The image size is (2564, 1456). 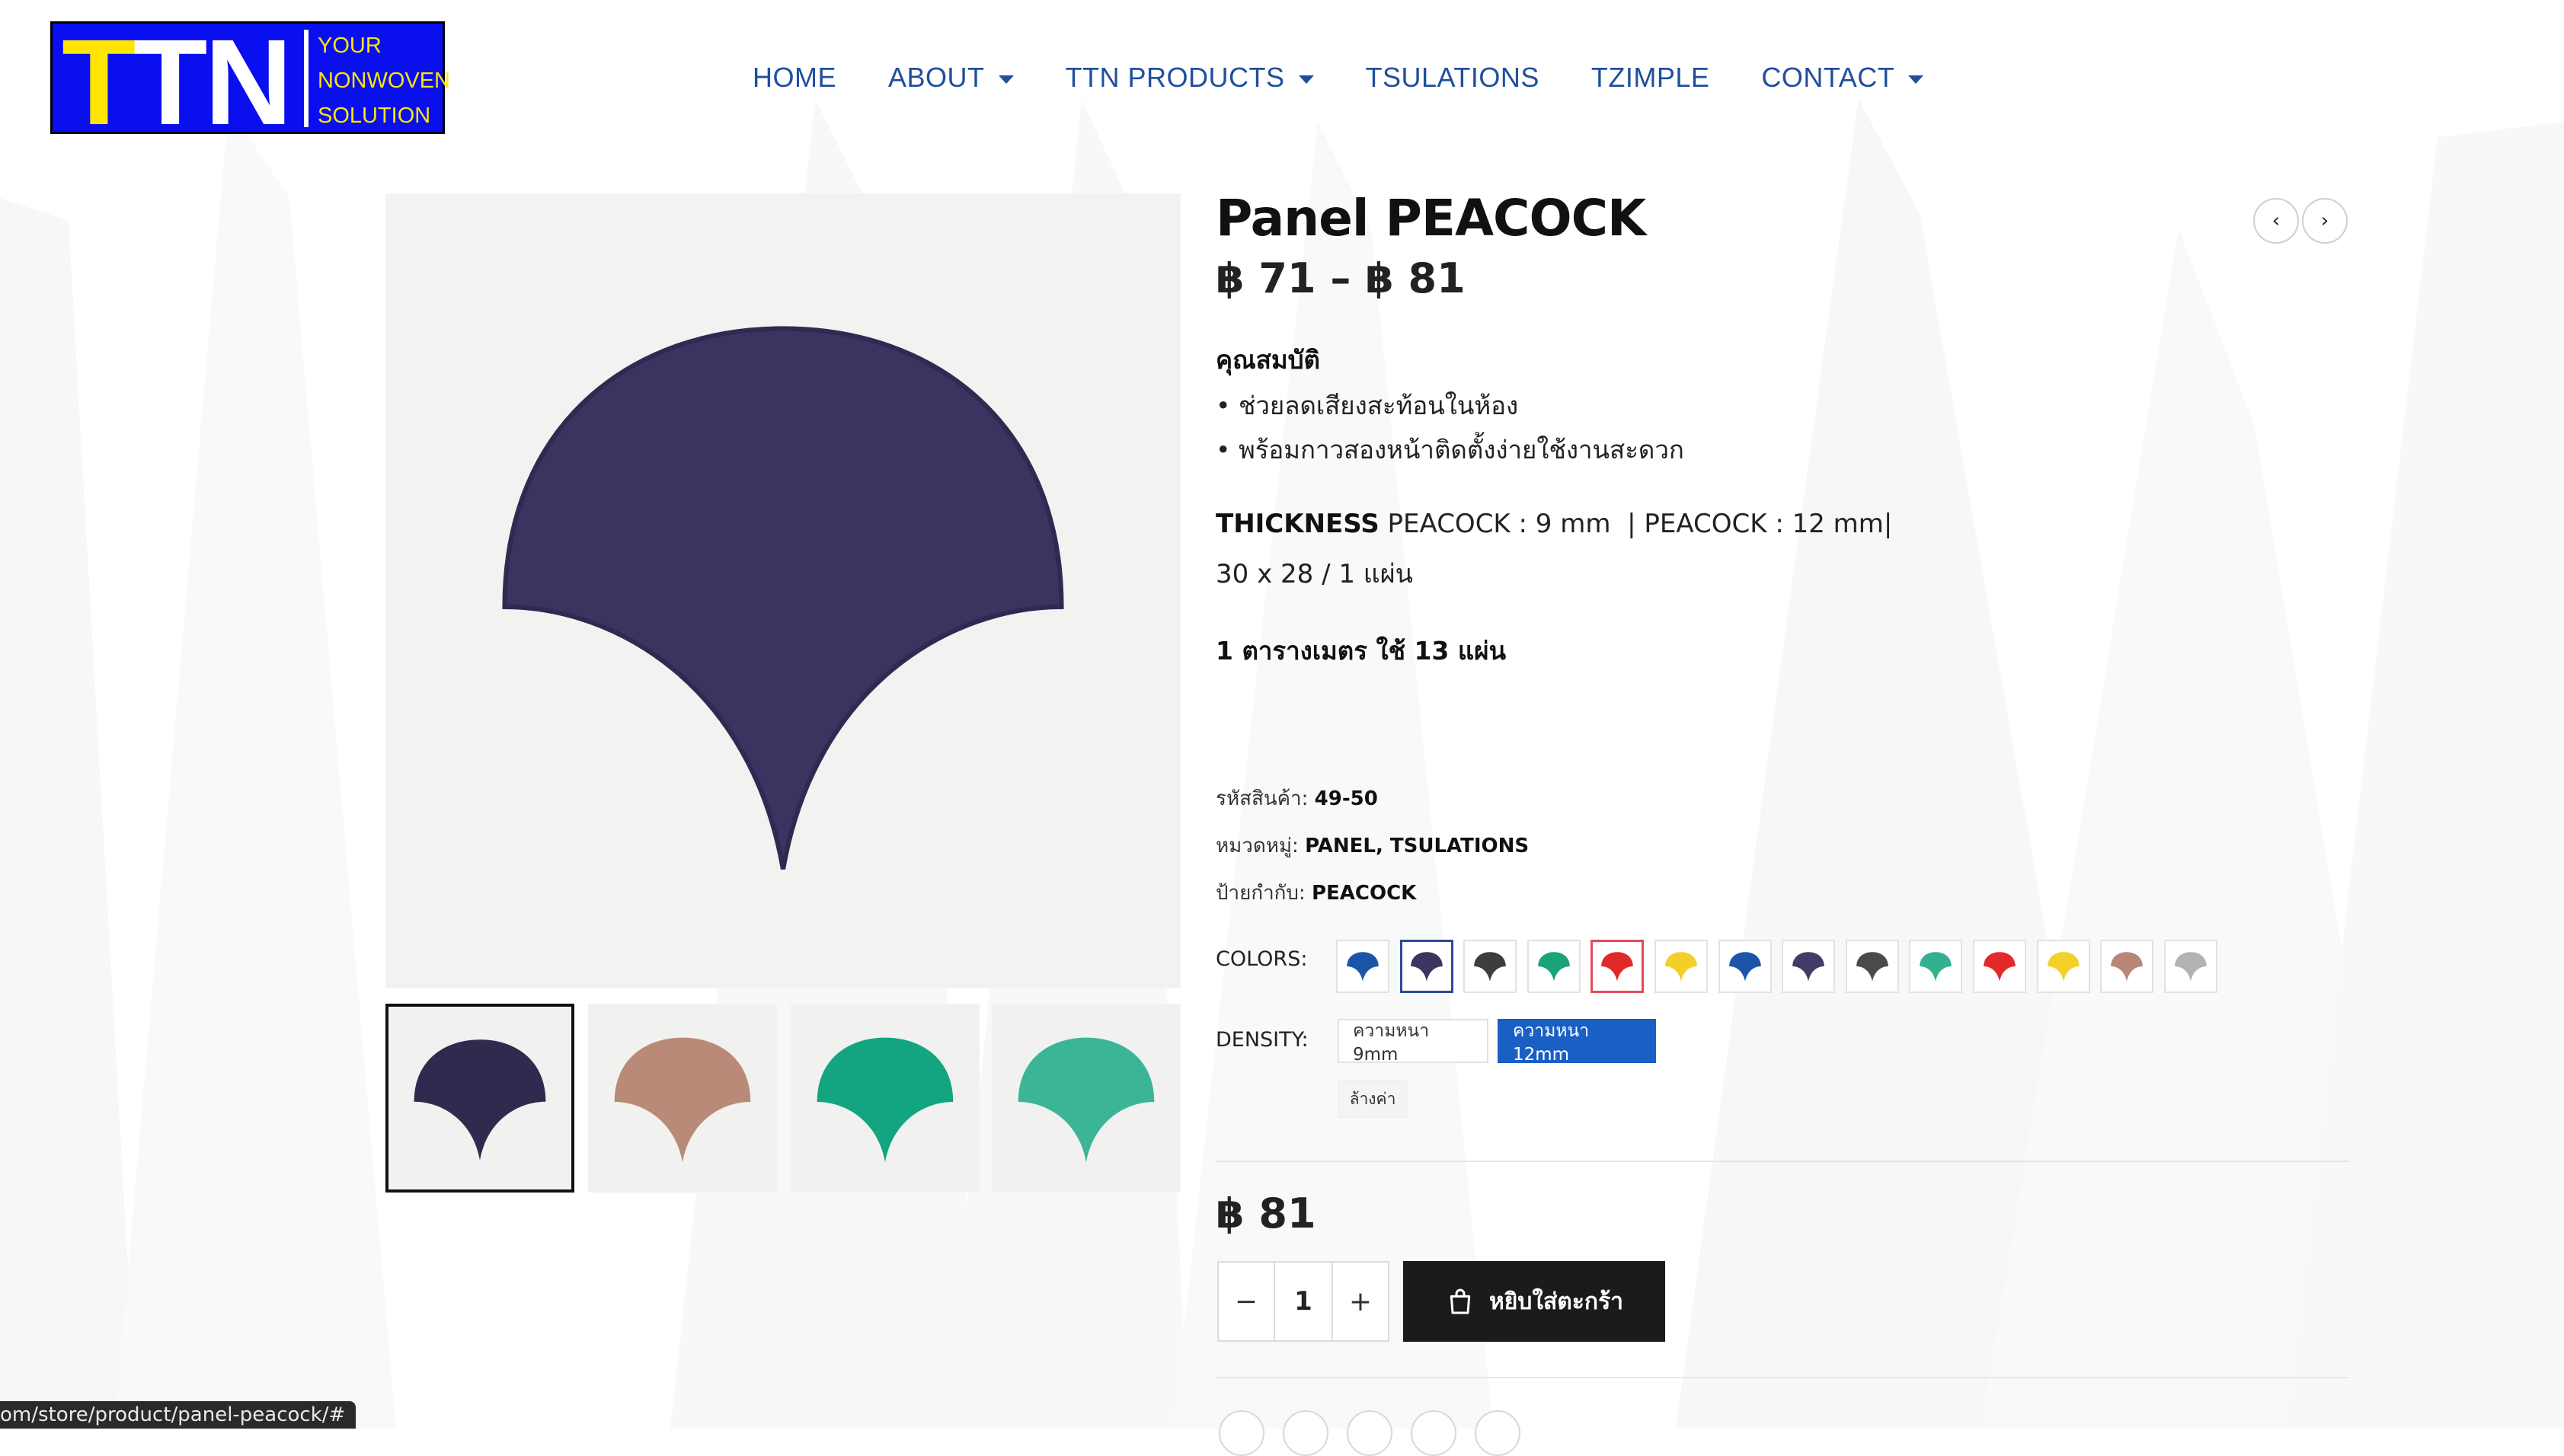 I want to click on tag-label: ป้ายกำกับ:, so click(x=1264, y=893).